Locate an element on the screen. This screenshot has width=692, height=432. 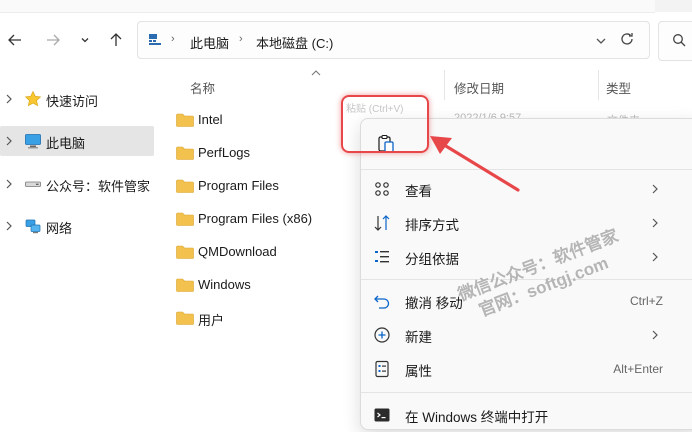
sort-caret-up-icon is located at coordinates (316, 73).